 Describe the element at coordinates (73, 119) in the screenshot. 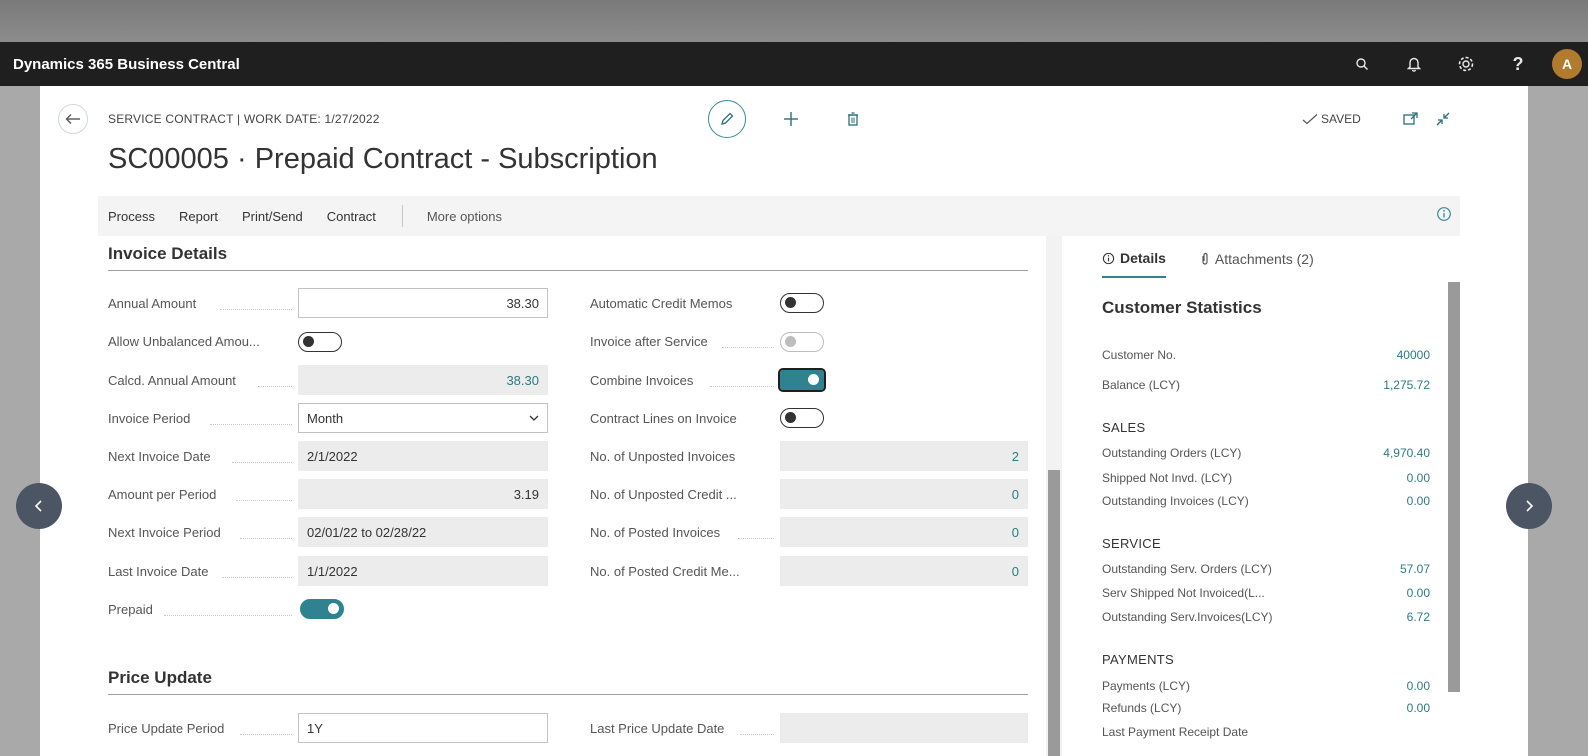

I see `back-button` at that location.